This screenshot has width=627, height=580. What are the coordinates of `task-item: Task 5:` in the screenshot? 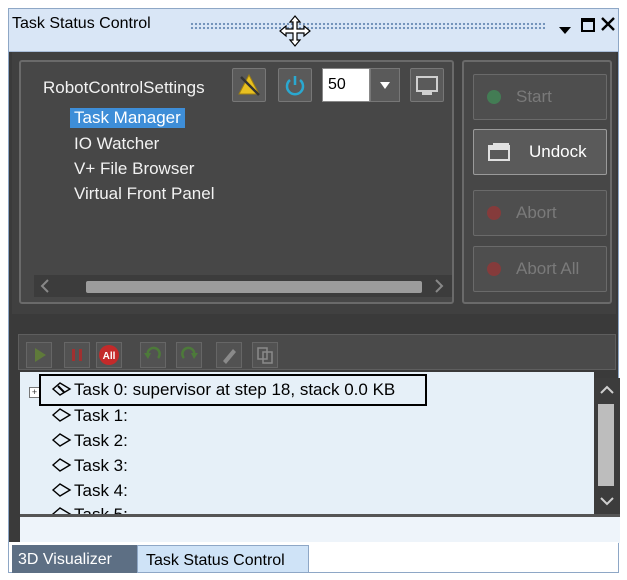 It's located at (89, 509).